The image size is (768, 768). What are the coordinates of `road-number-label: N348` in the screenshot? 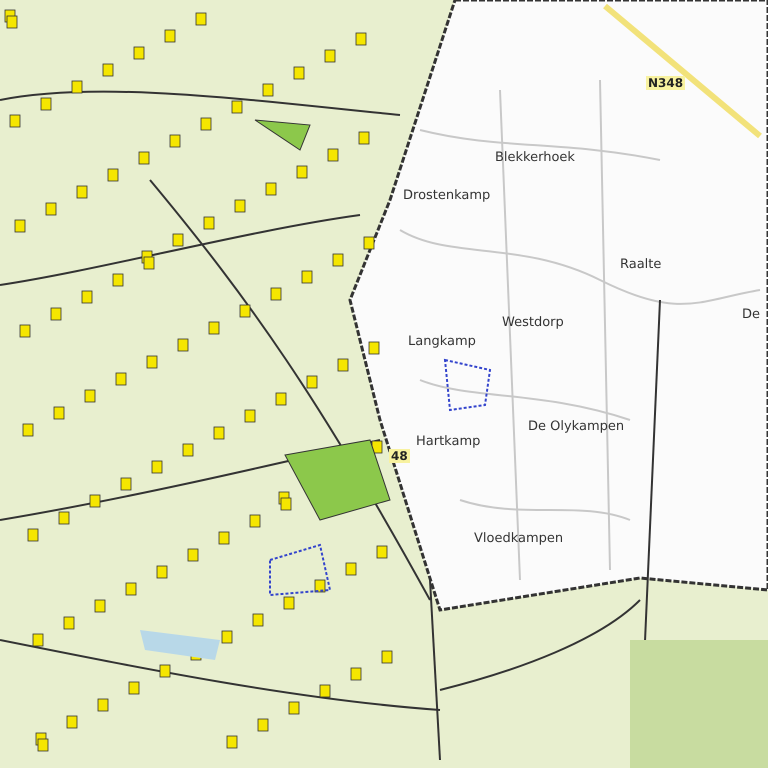 It's located at (666, 83).